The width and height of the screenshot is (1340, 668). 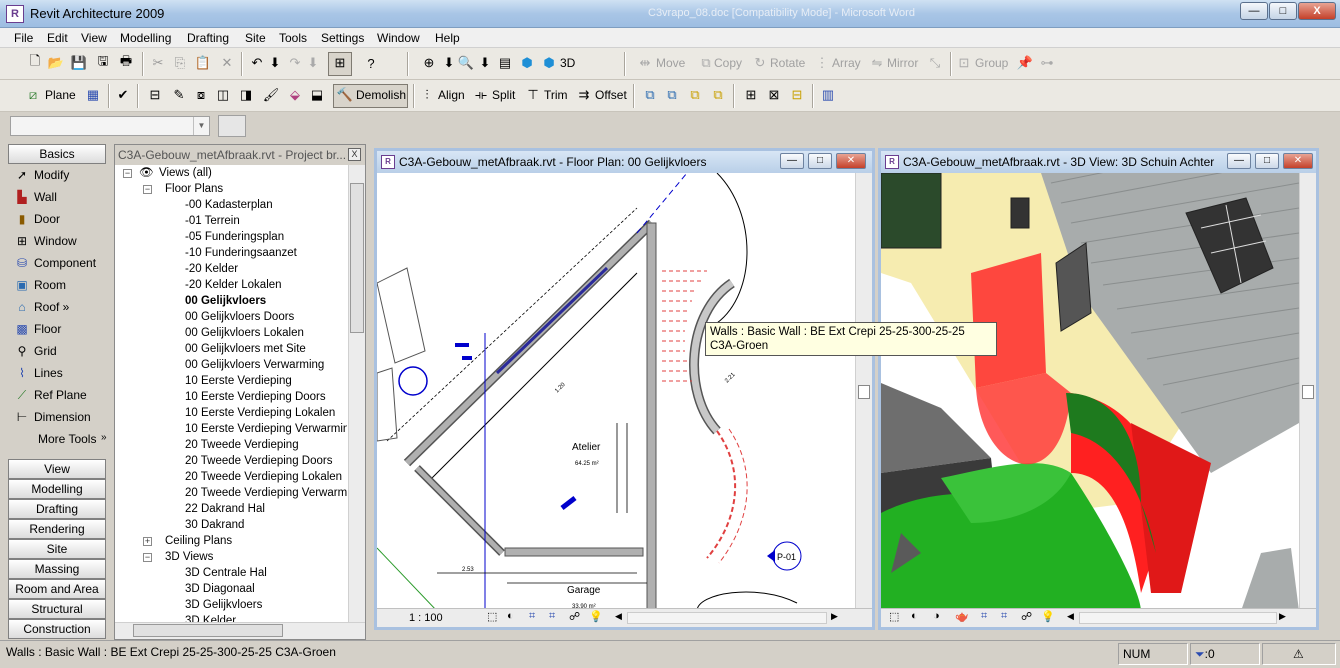 What do you see at coordinates (645, 63) in the screenshot?
I see `move-icon: ⇹` at bounding box center [645, 63].